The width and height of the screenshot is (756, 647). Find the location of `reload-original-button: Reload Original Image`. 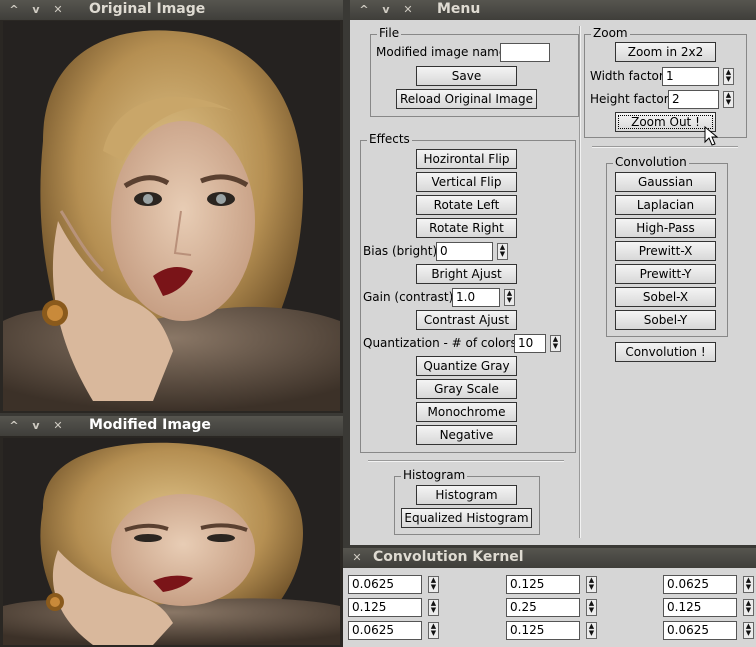

reload-original-button: Reload Original Image is located at coordinates (466, 99).